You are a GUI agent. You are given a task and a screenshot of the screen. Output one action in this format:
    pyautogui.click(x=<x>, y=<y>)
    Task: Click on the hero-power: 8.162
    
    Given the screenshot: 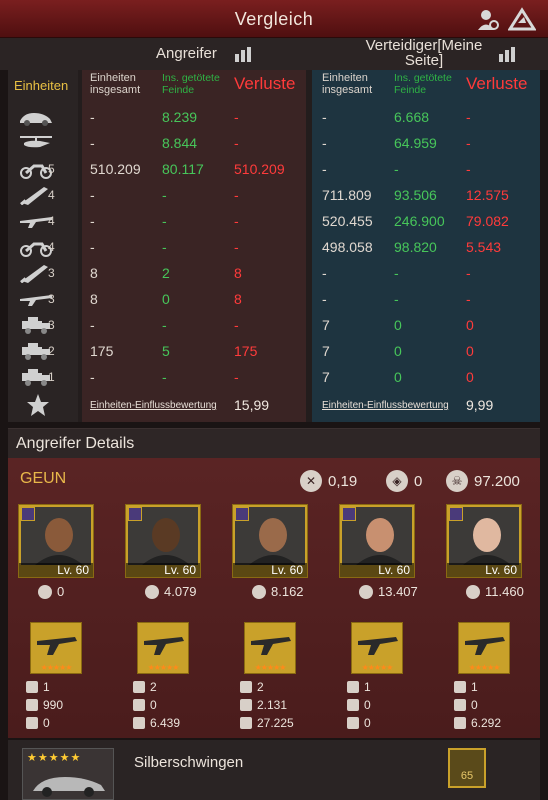 What is the action you would take?
    pyautogui.click(x=278, y=591)
    